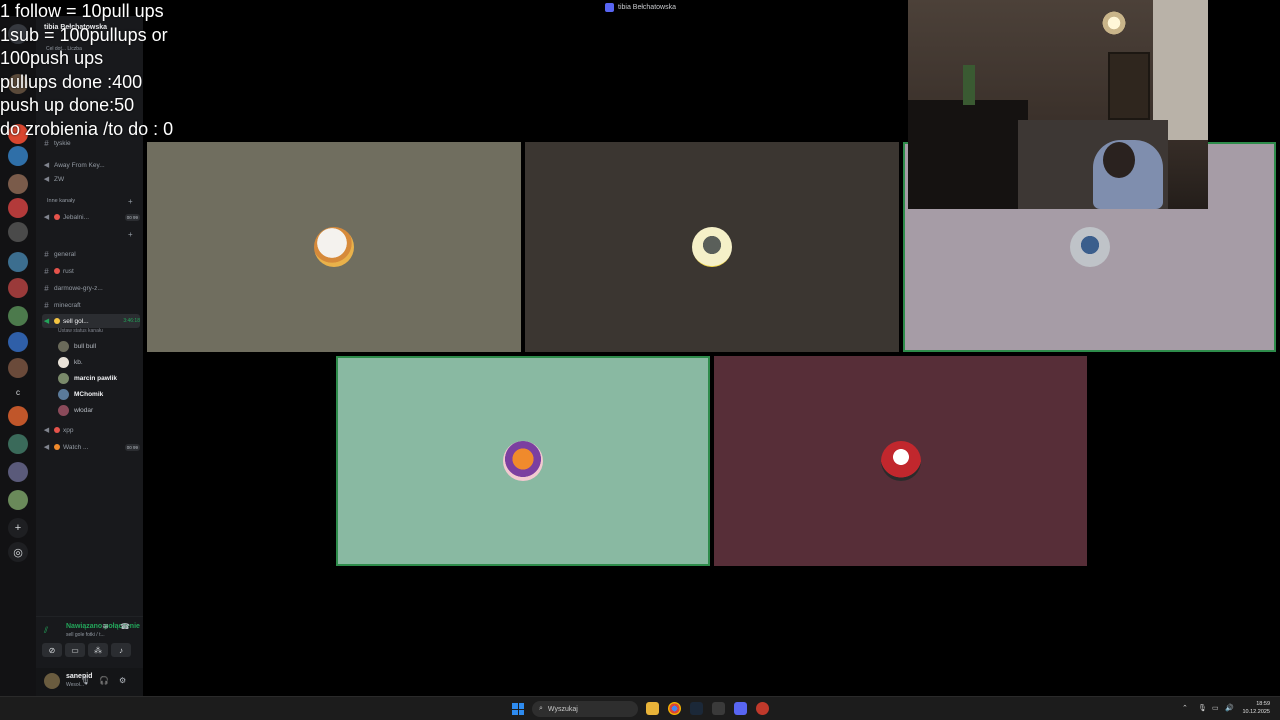 The image size is (1280, 720). What do you see at coordinates (518, 709) in the screenshot?
I see `windows-start-icon` at bounding box center [518, 709].